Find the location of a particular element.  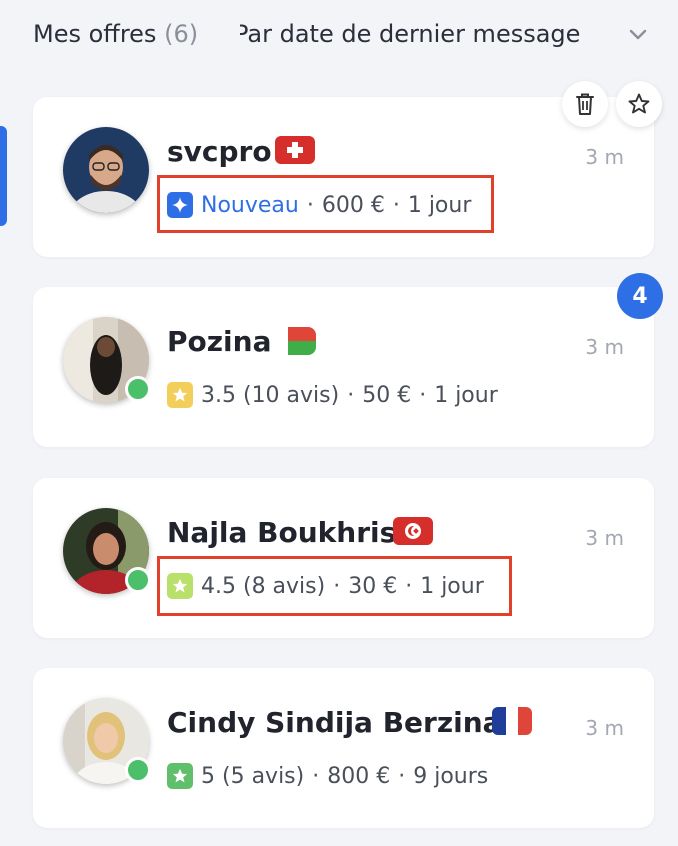

chevron-down-icon is located at coordinates (638, 34).